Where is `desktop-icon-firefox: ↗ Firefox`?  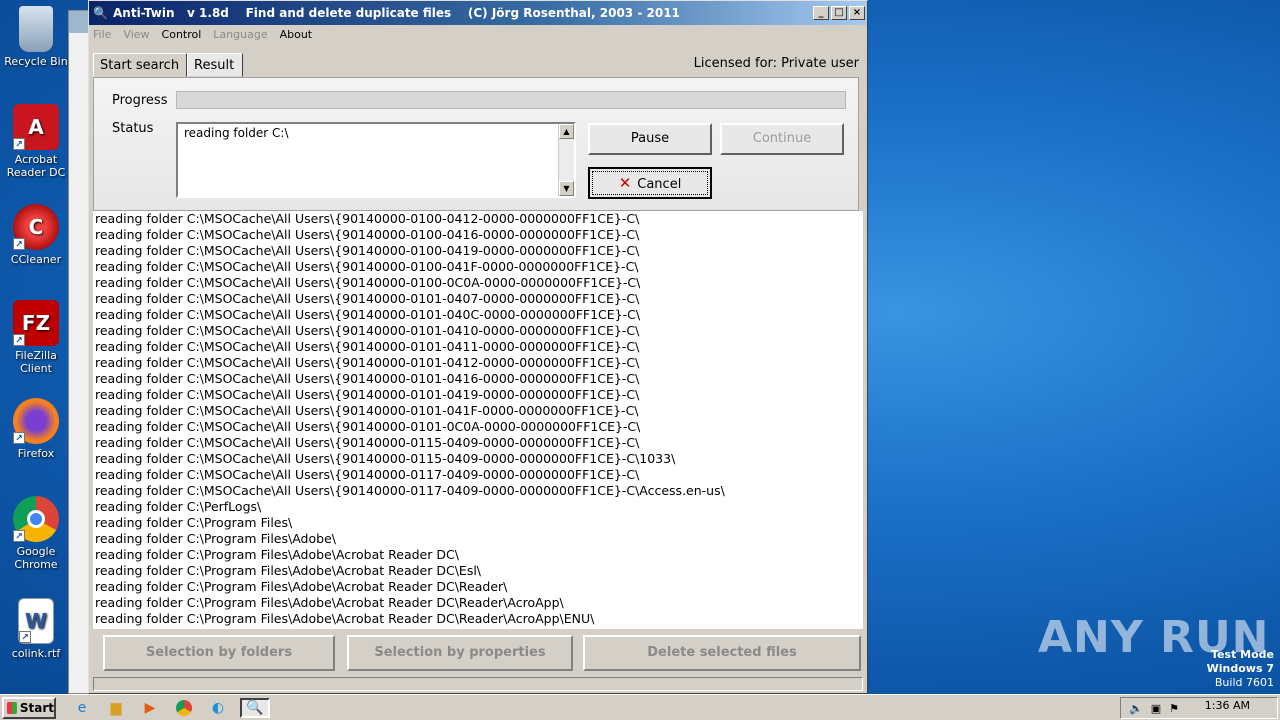
desktop-icon-firefox: ↗ Firefox is located at coordinates (36, 429).